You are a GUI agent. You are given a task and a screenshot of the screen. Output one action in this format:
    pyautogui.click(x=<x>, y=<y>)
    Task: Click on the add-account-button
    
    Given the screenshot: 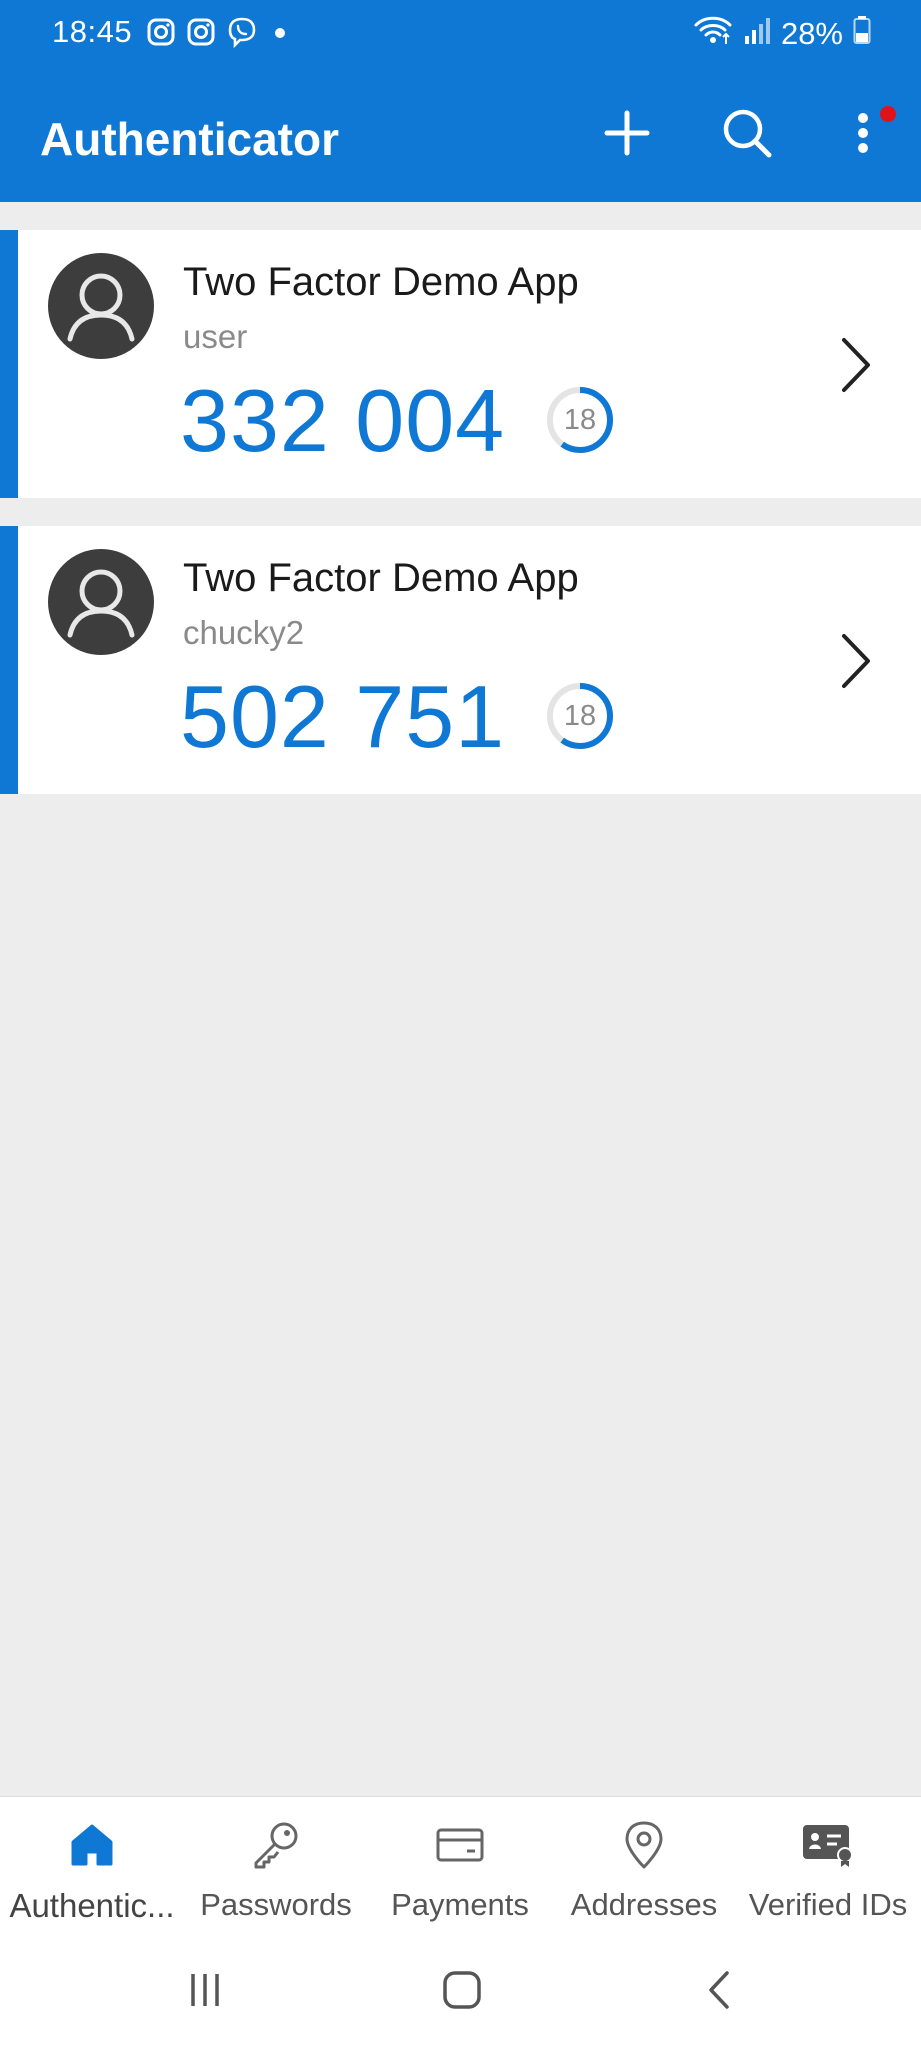 What is the action you would take?
    pyautogui.click(x=627, y=135)
    